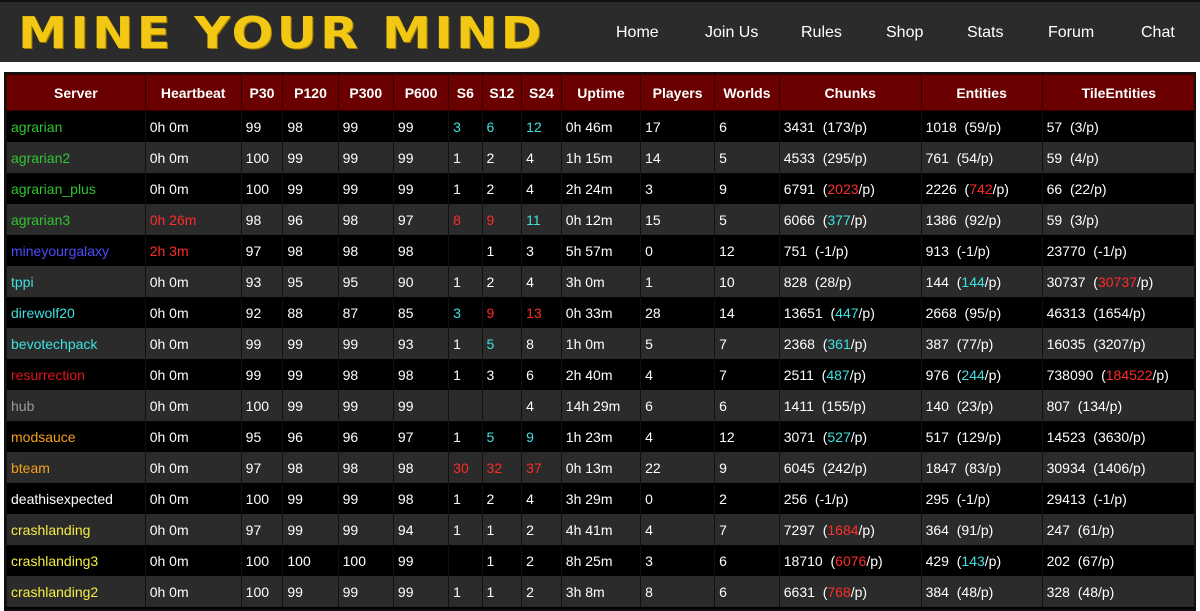  What do you see at coordinates (501, 219) in the screenshot?
I see `s12-cell: 9` at bounding box center [501, 219].